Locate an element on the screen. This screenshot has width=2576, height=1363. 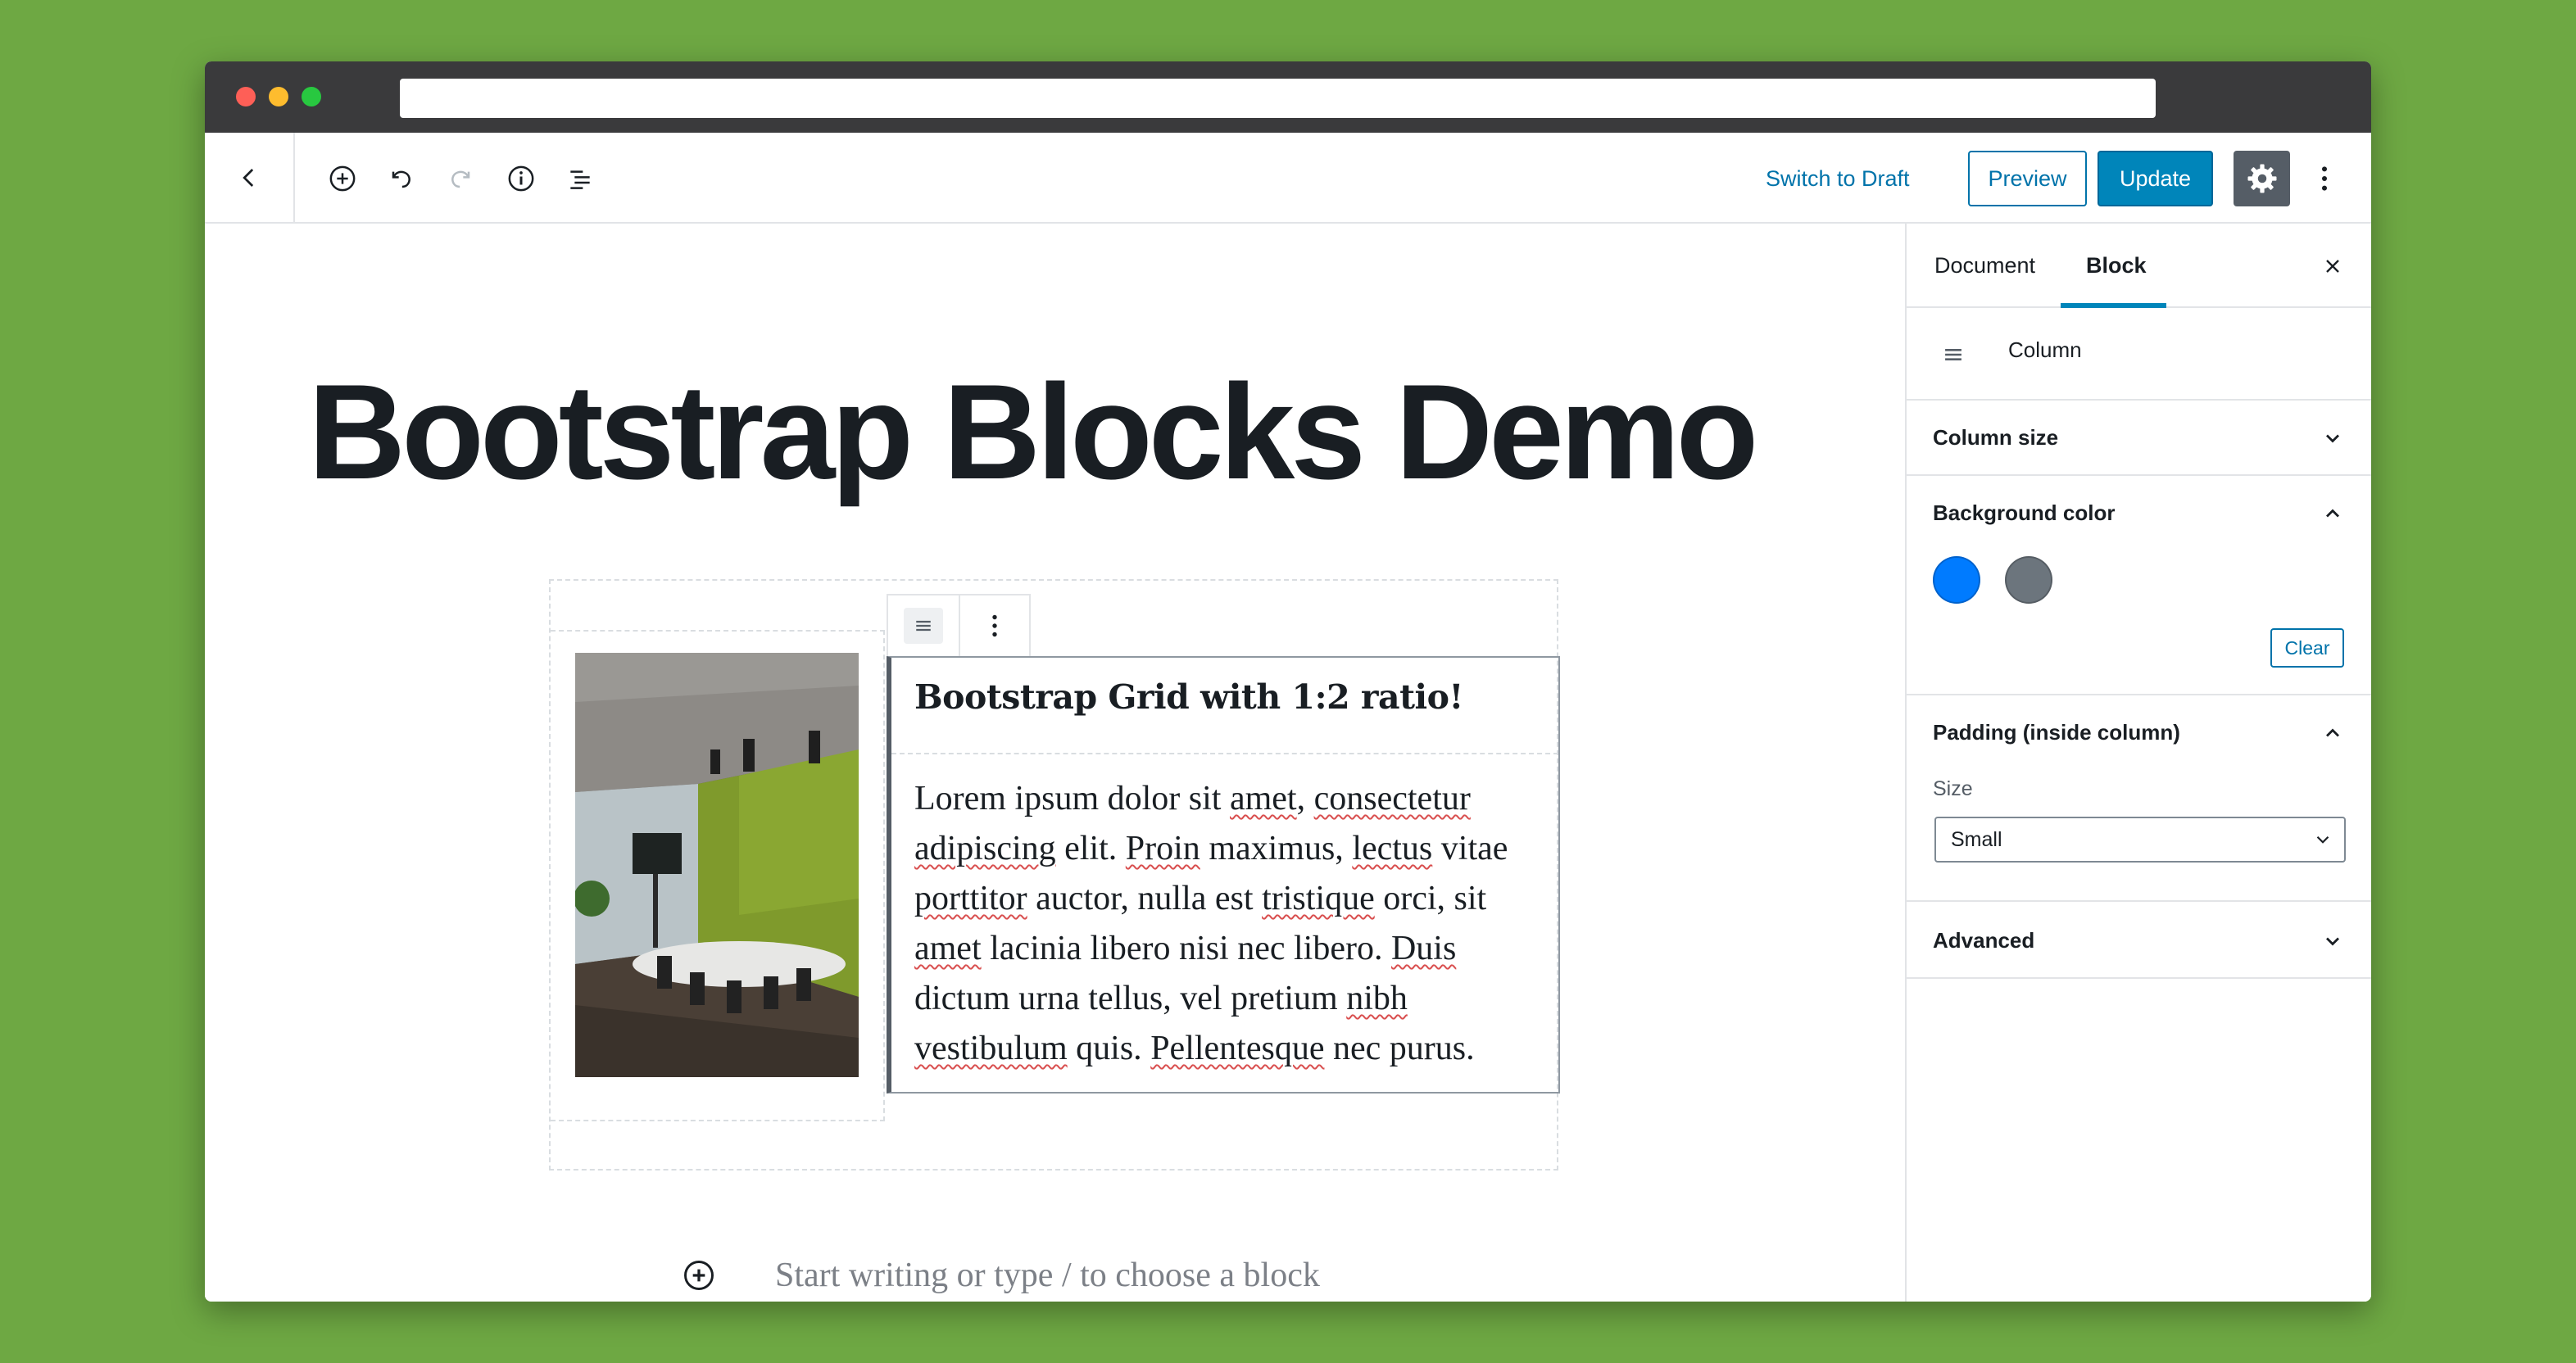
paragraph-text: lacinia libero nisi nec libero. is located at coordinates (1186, 948).